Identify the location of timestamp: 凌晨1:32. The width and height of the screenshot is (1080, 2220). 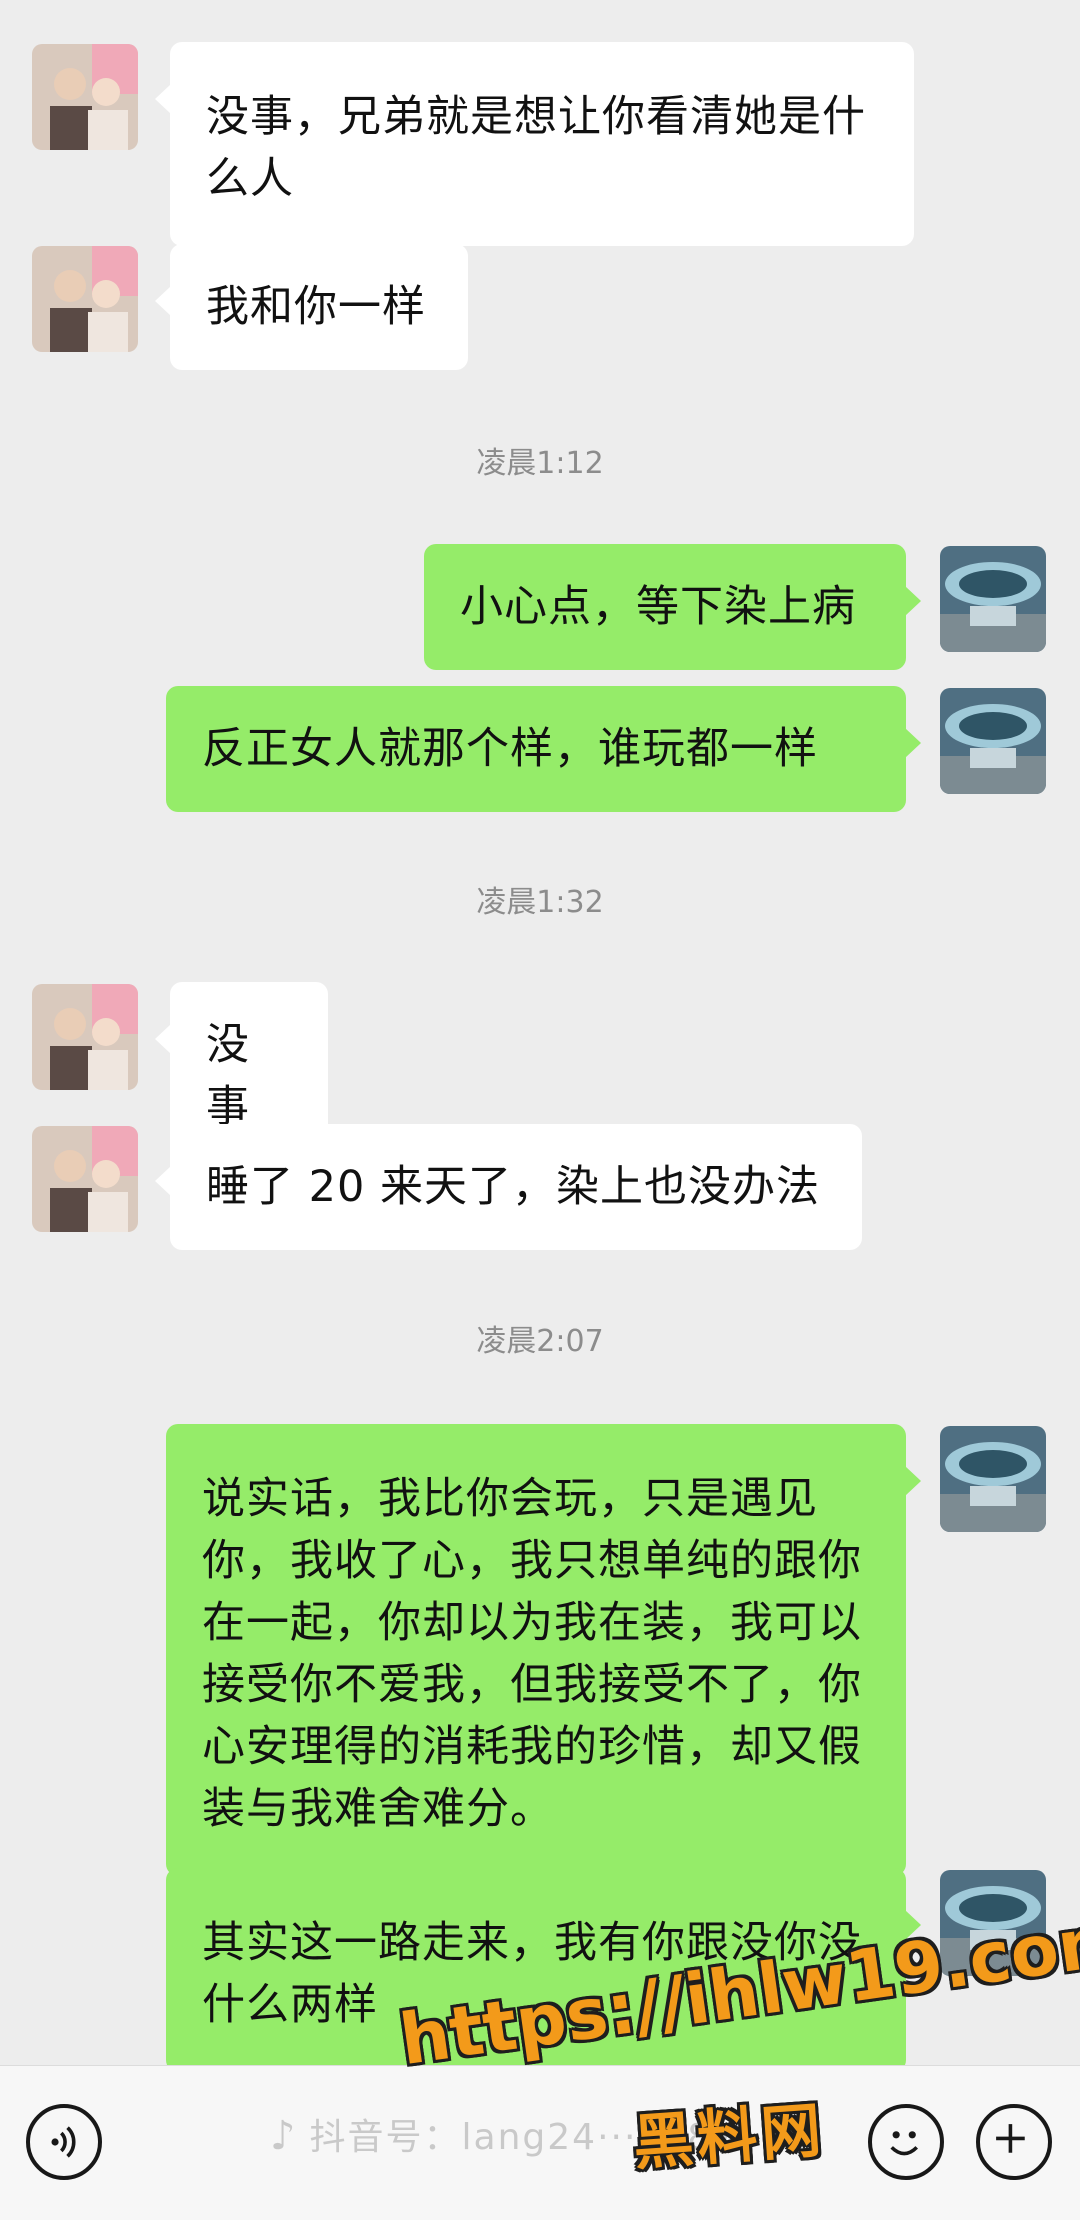
(540, 902).